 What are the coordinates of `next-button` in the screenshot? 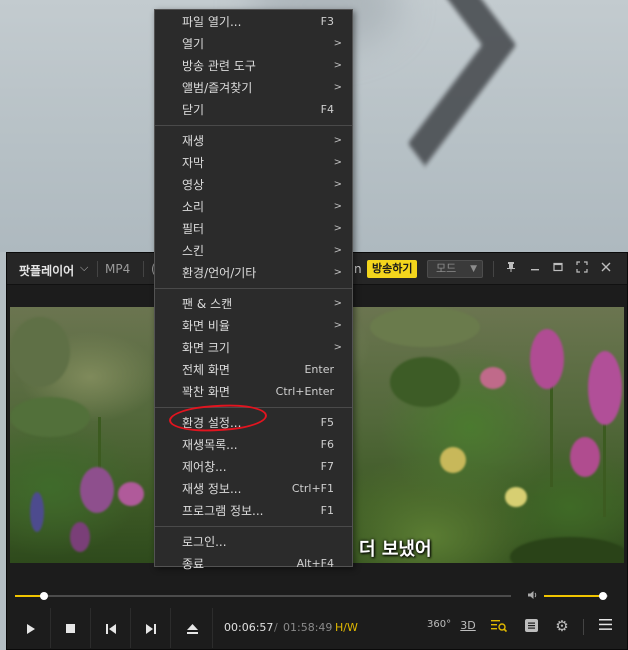 It's located at (151, 628).